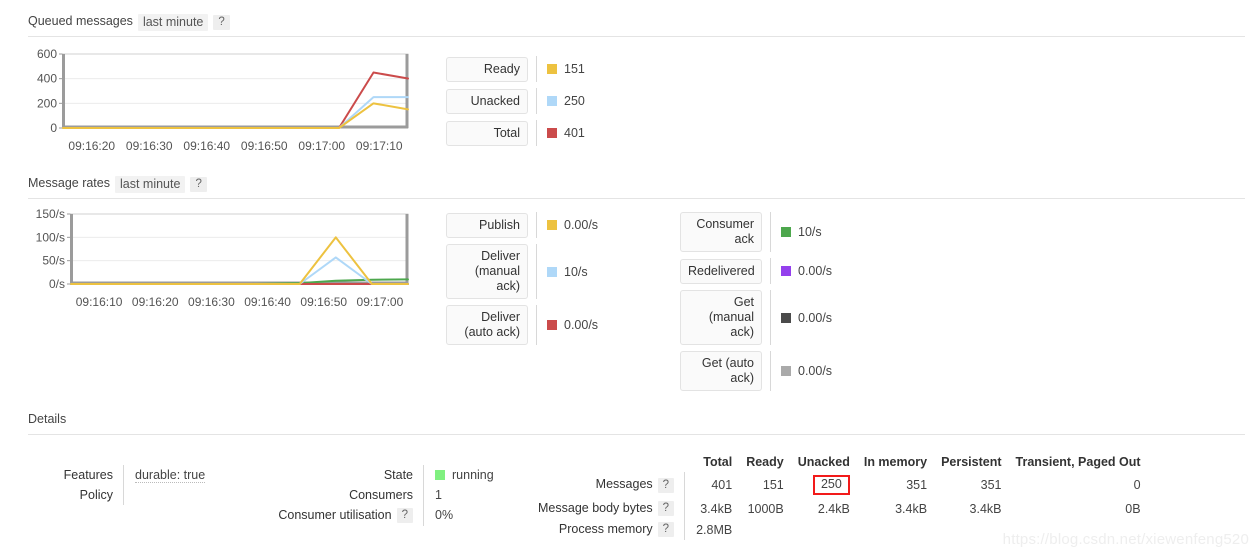  I want to click on table-cell: 0, so click(1137, 485).